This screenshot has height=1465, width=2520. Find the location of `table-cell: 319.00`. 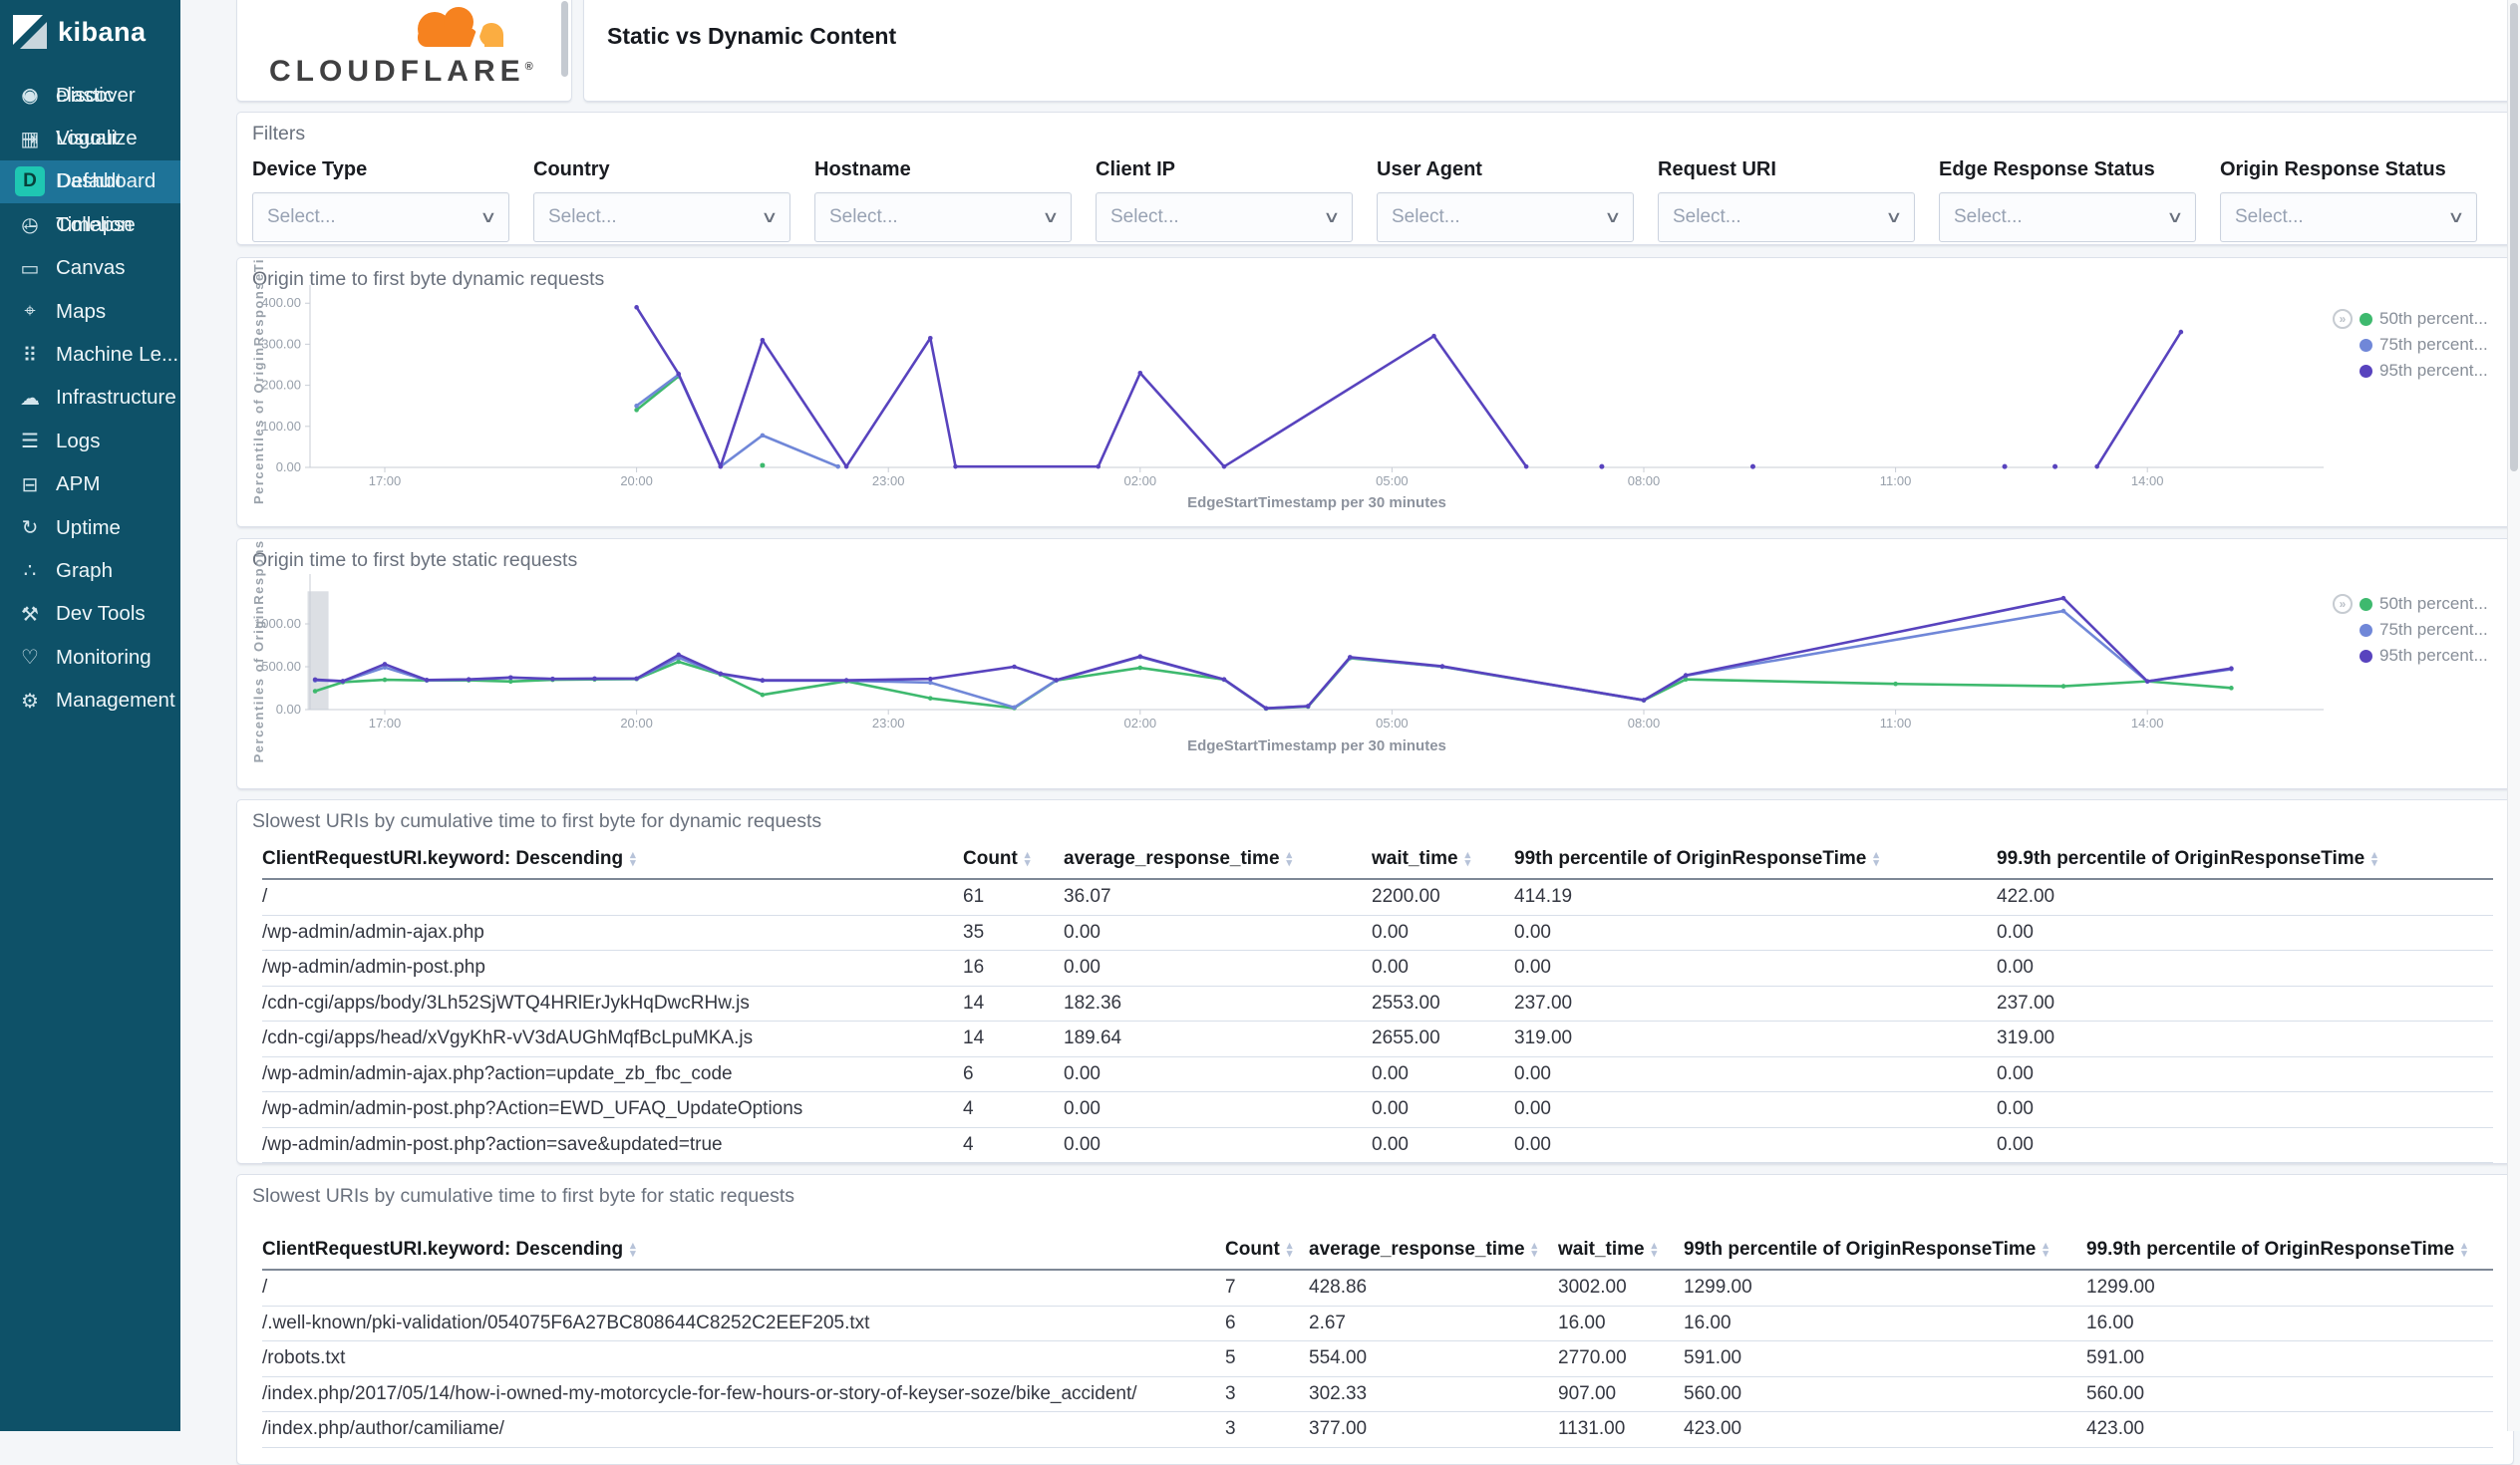

table-cell: 319.00 is located at coordinates (1543, 1038).